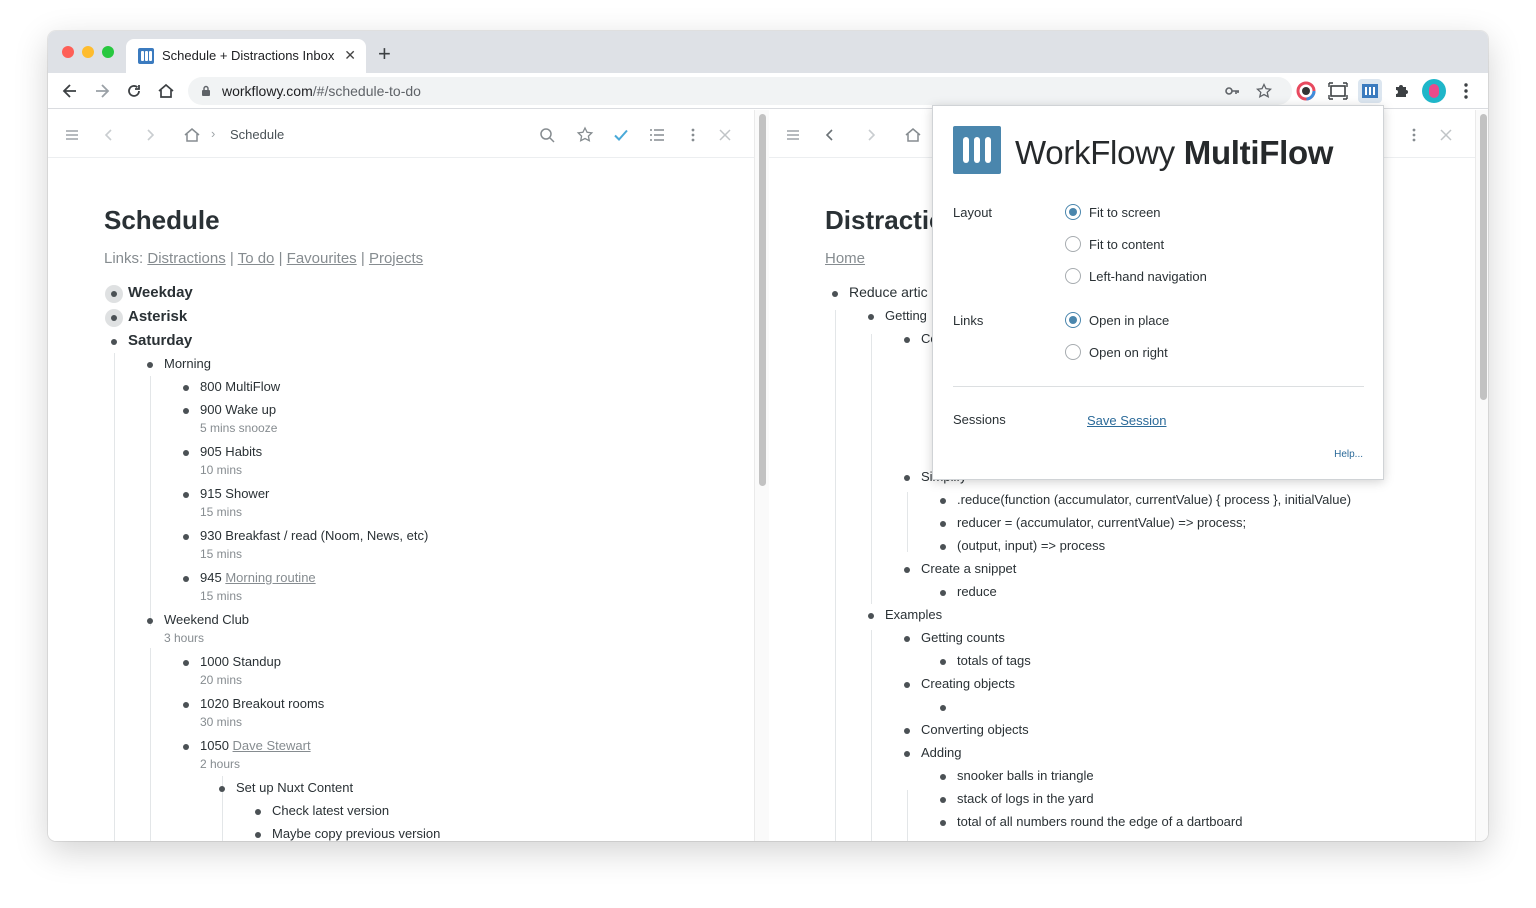  I want to click on links-row: Home, so click(845, 258).